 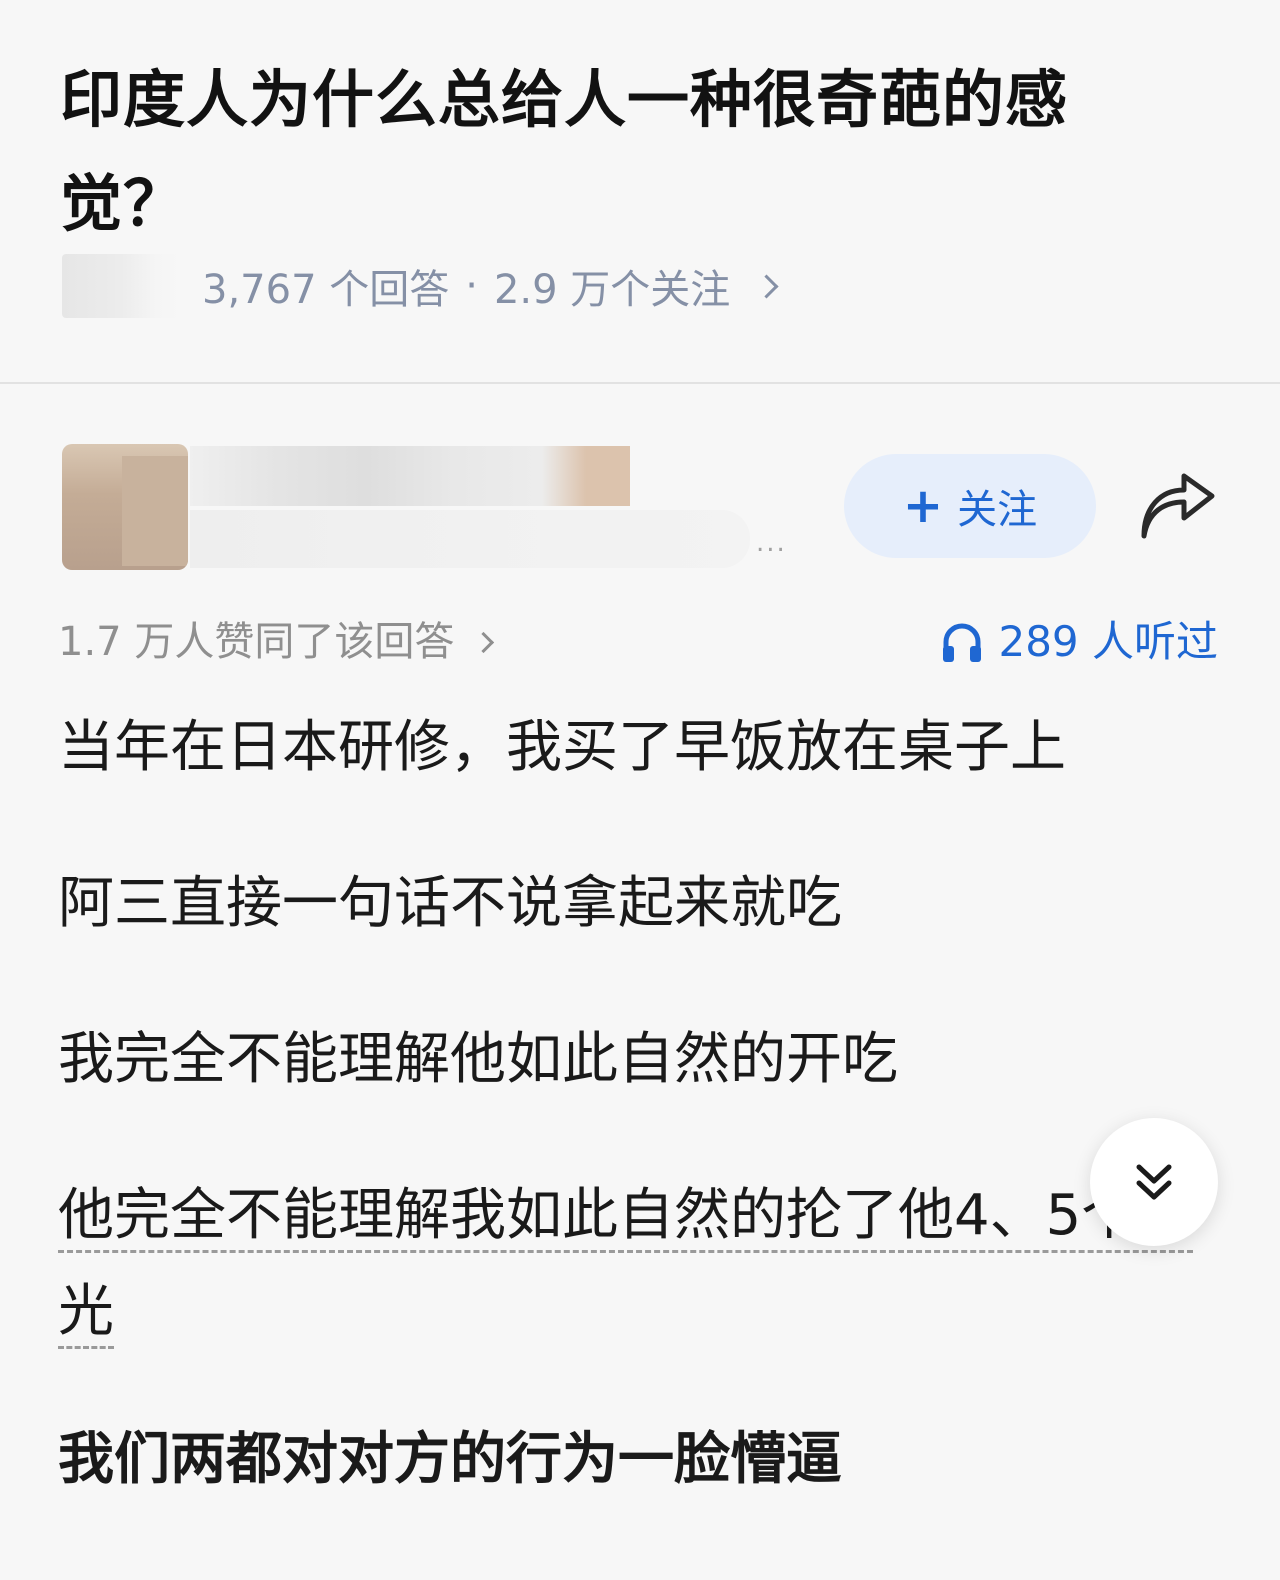 What do you see at coordinates (121, 286) in the screenshot?
I see `blurred-topic-avatar` at bounding box center [121, 286].